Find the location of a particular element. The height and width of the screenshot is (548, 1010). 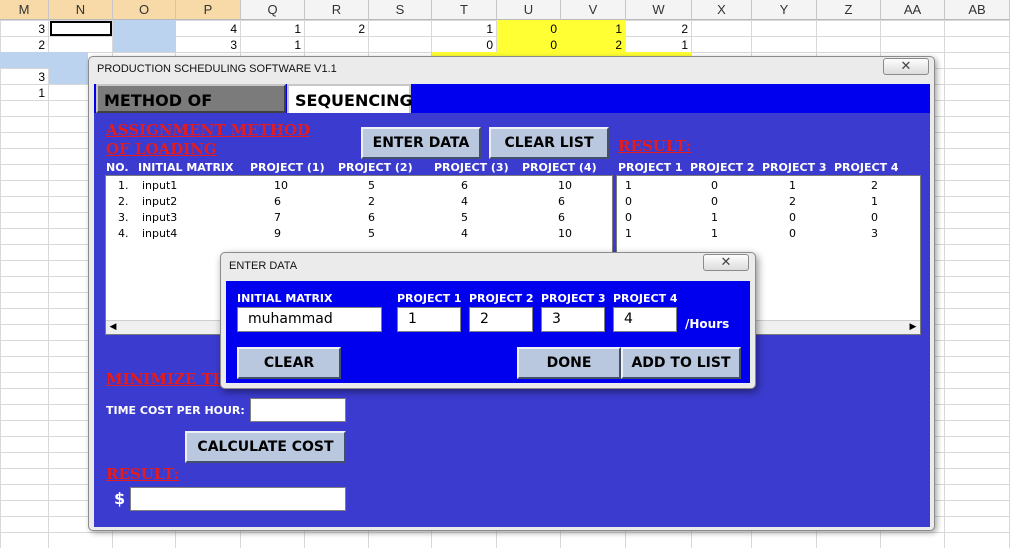

input-list-cell: 3. is located at coordinates (123, 217).